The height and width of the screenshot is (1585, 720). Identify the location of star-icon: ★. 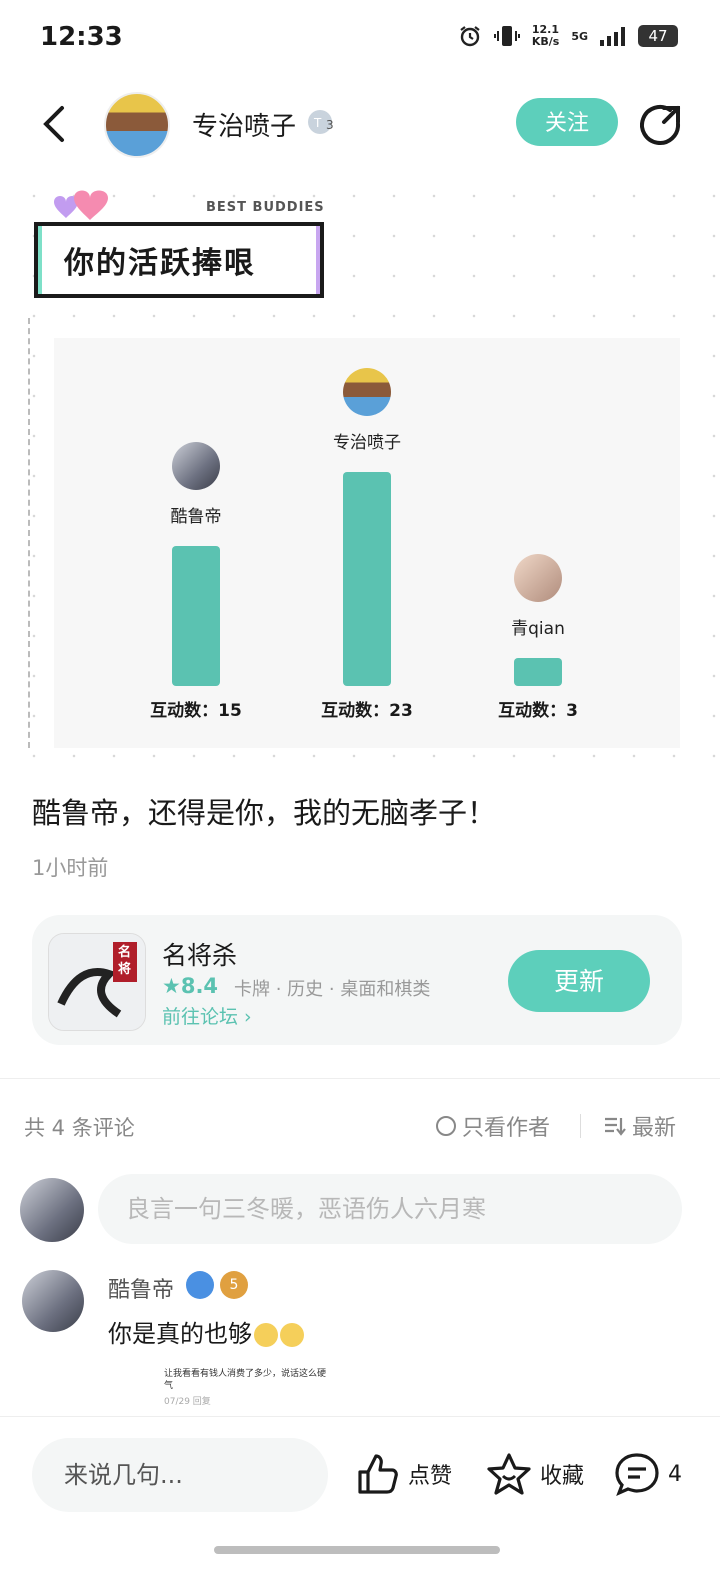
(171, 986).